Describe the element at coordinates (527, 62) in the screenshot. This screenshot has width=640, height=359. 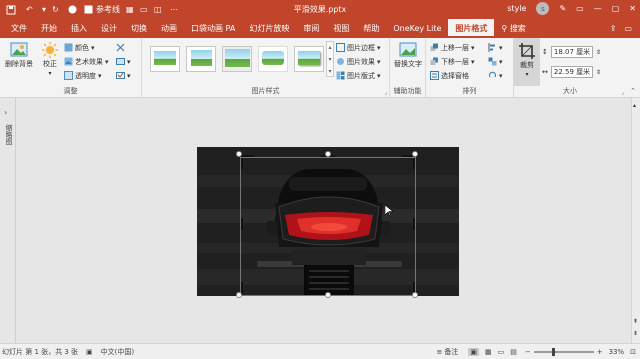
I see `crop-button: 裁剪 ▾` at that location.